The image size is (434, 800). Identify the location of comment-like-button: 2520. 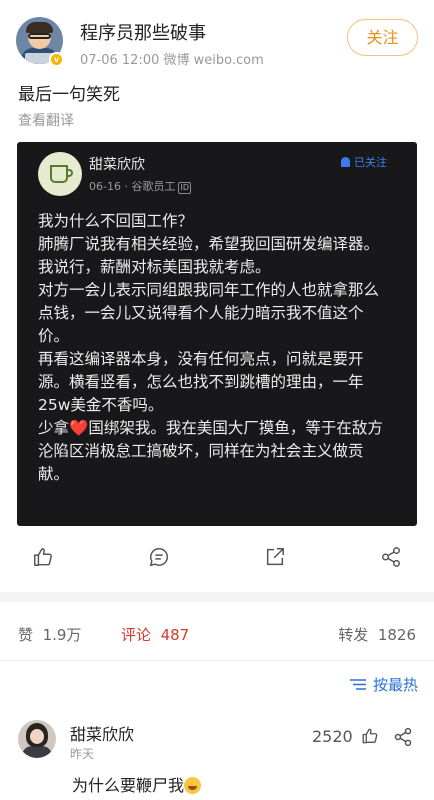
(345, 736).